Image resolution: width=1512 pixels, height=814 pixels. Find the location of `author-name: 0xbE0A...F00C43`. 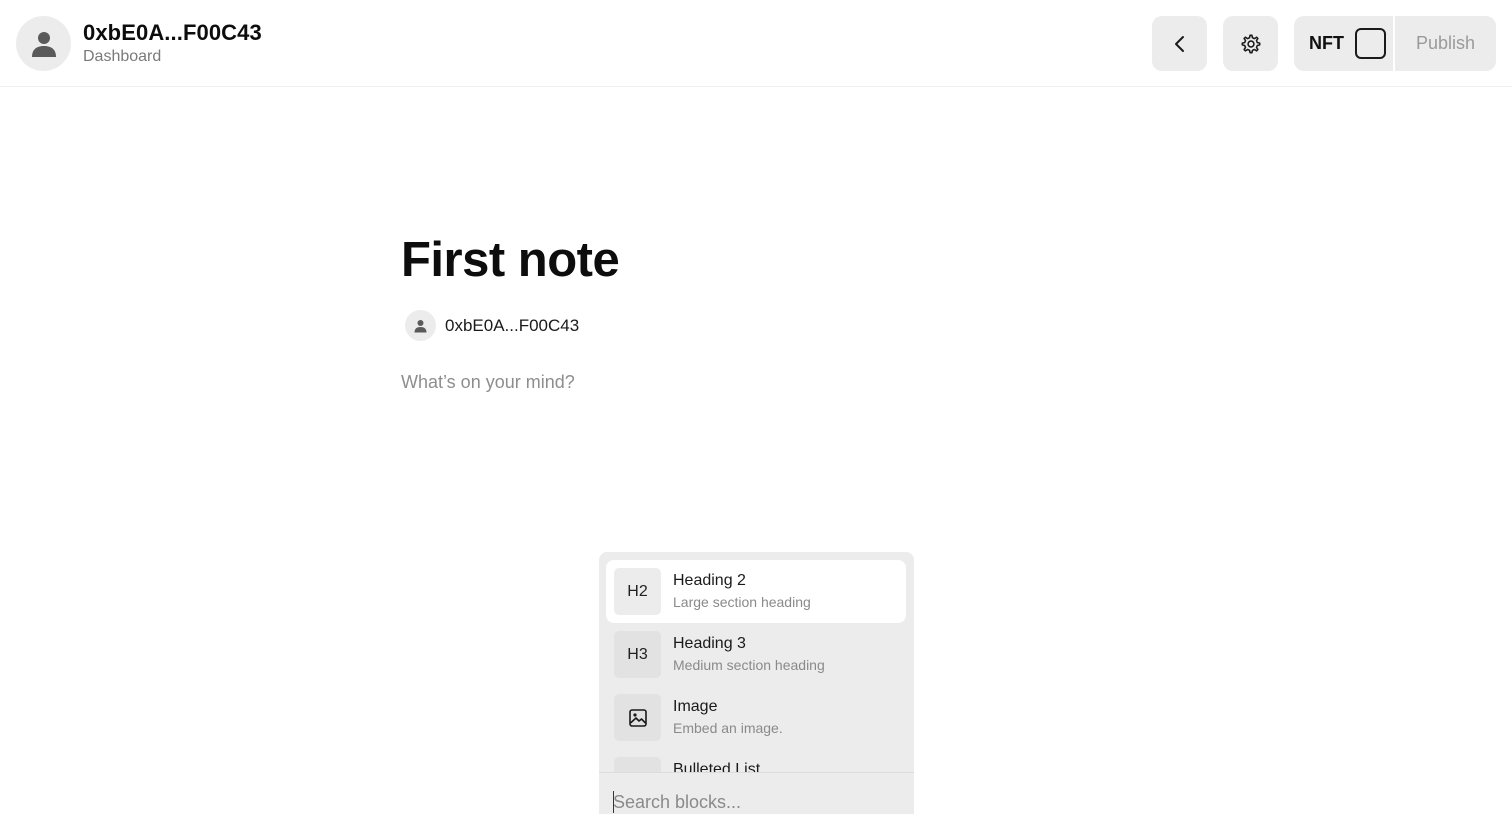

author-name: 0xbE0A...F00C43 is located at coordinates (512, 325).